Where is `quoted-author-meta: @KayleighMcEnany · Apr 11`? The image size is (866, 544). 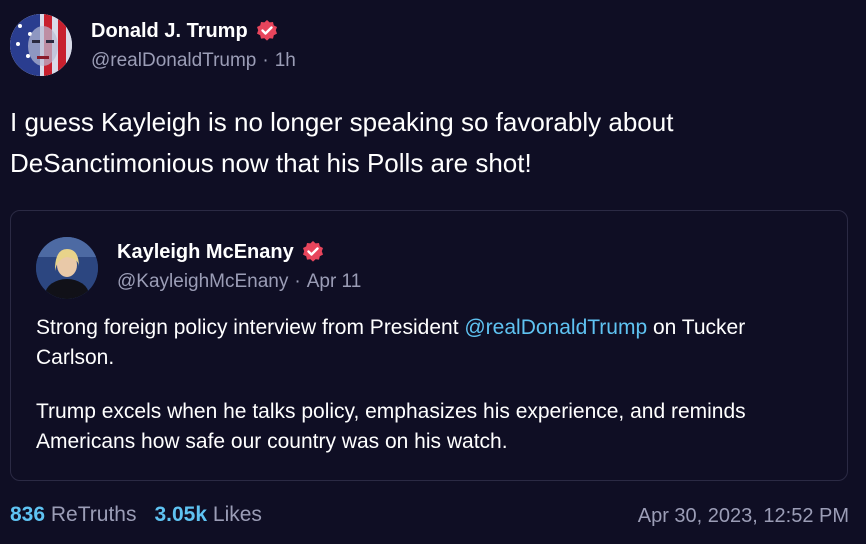
quoted-author-meta: @KayleighMcEnany · Apr 11 is located at coordinates (239, 282).